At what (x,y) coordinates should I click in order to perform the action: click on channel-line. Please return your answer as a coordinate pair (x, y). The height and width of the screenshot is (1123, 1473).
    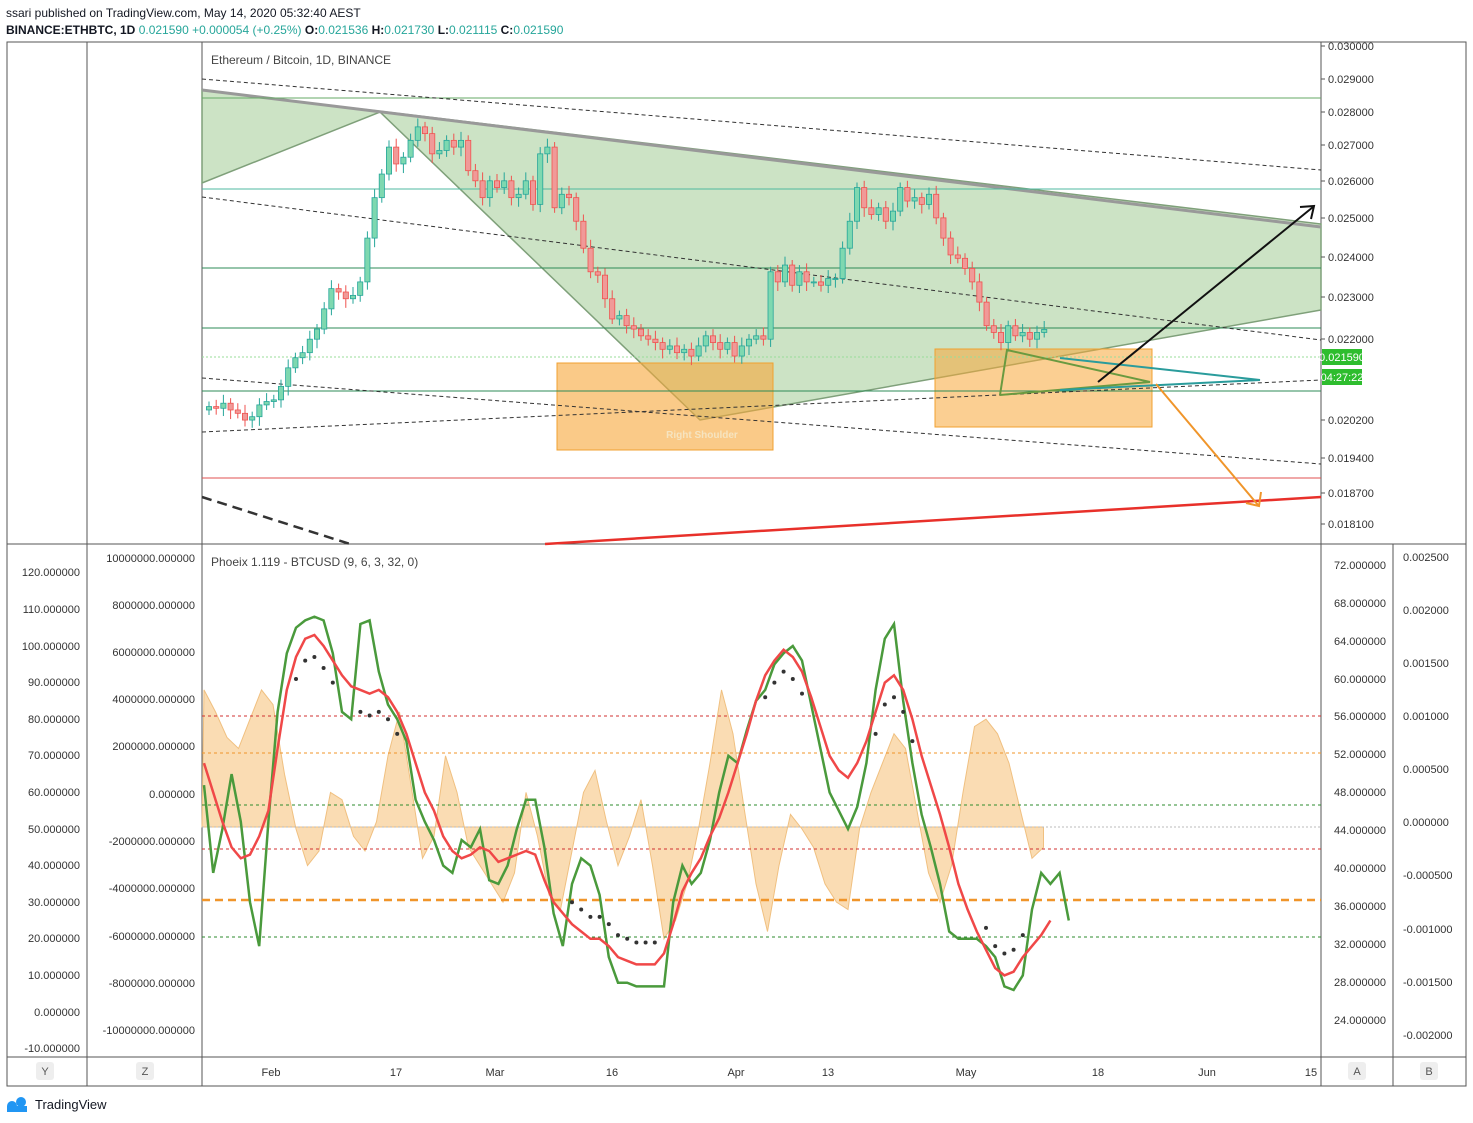
    Looking at the image, I should click on (276, 520).